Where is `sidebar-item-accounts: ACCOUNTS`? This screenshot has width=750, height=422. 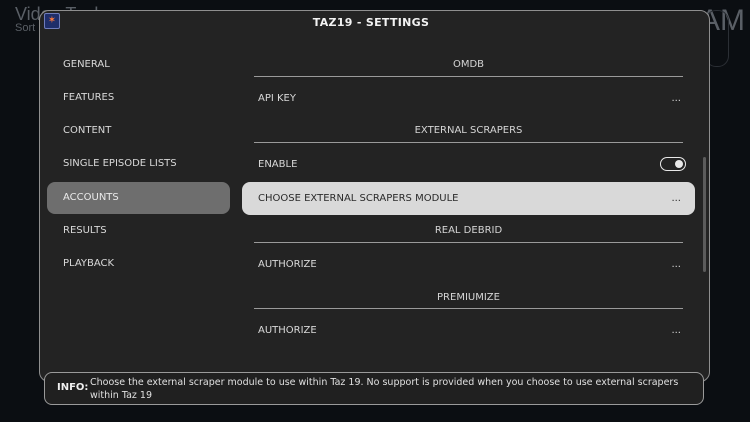 sidebar-item-accounts: ACCOUNTS is located at coordinates (138, 198).